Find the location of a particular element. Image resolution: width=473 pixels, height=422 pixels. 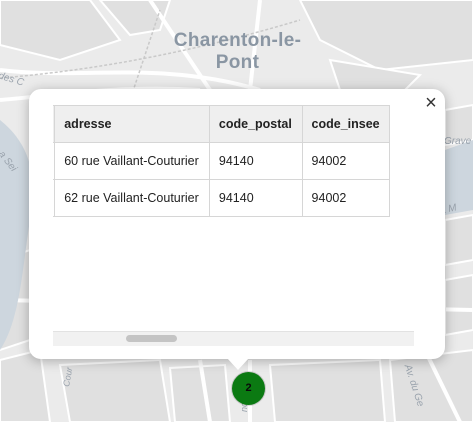

city-label-line2: Pont is located at coordinates (237, 62).